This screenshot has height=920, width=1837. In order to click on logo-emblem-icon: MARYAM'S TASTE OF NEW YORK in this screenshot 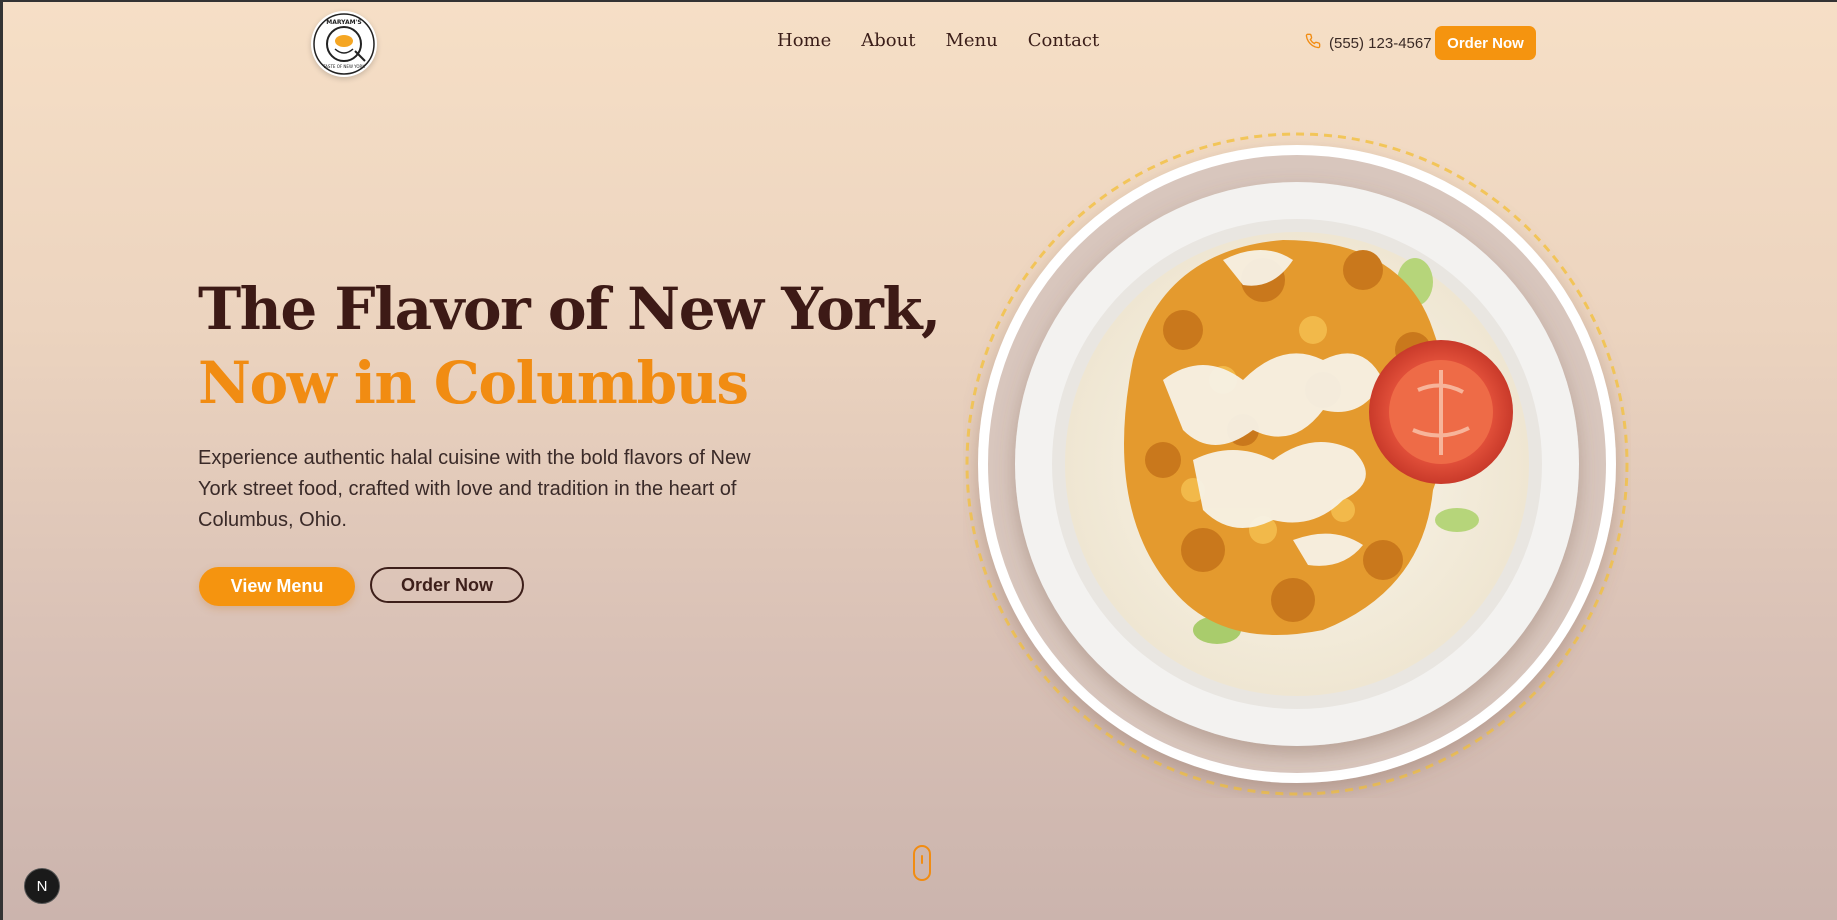, I will do `click(344, 44)`.